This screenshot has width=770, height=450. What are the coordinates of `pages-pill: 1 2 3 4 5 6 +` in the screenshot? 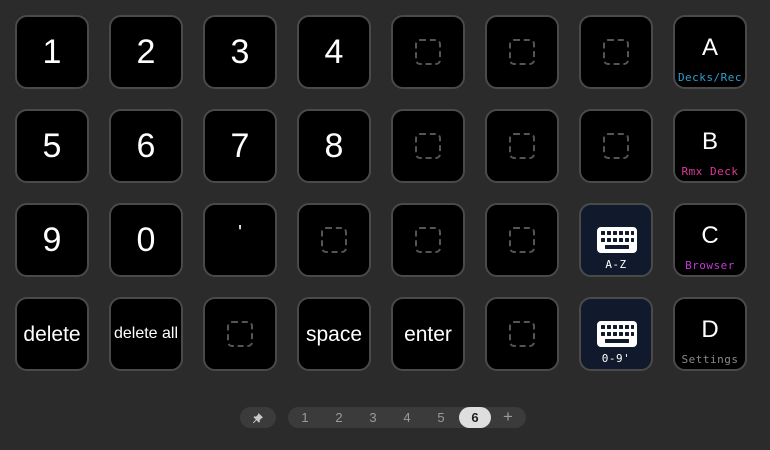 It's located at (407, 417).